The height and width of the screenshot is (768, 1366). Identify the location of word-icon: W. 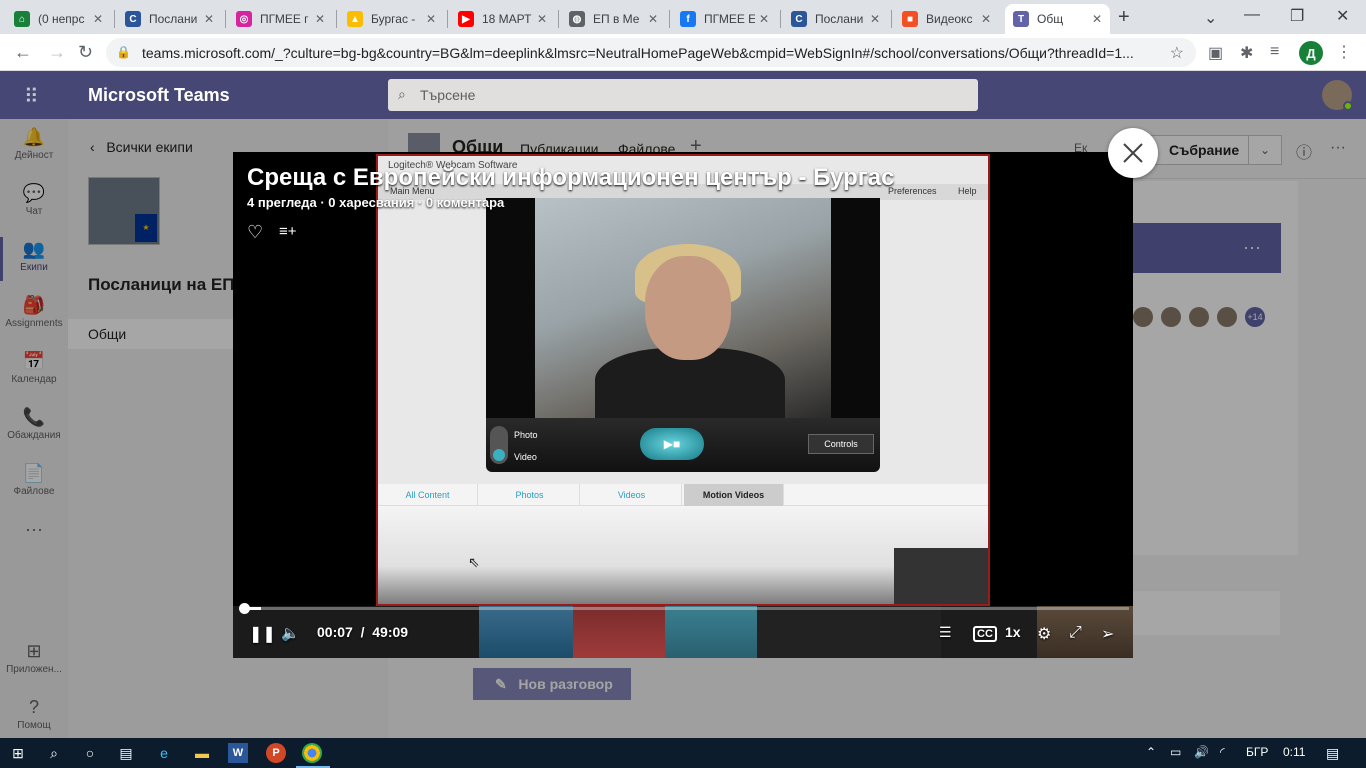
(238, 753).